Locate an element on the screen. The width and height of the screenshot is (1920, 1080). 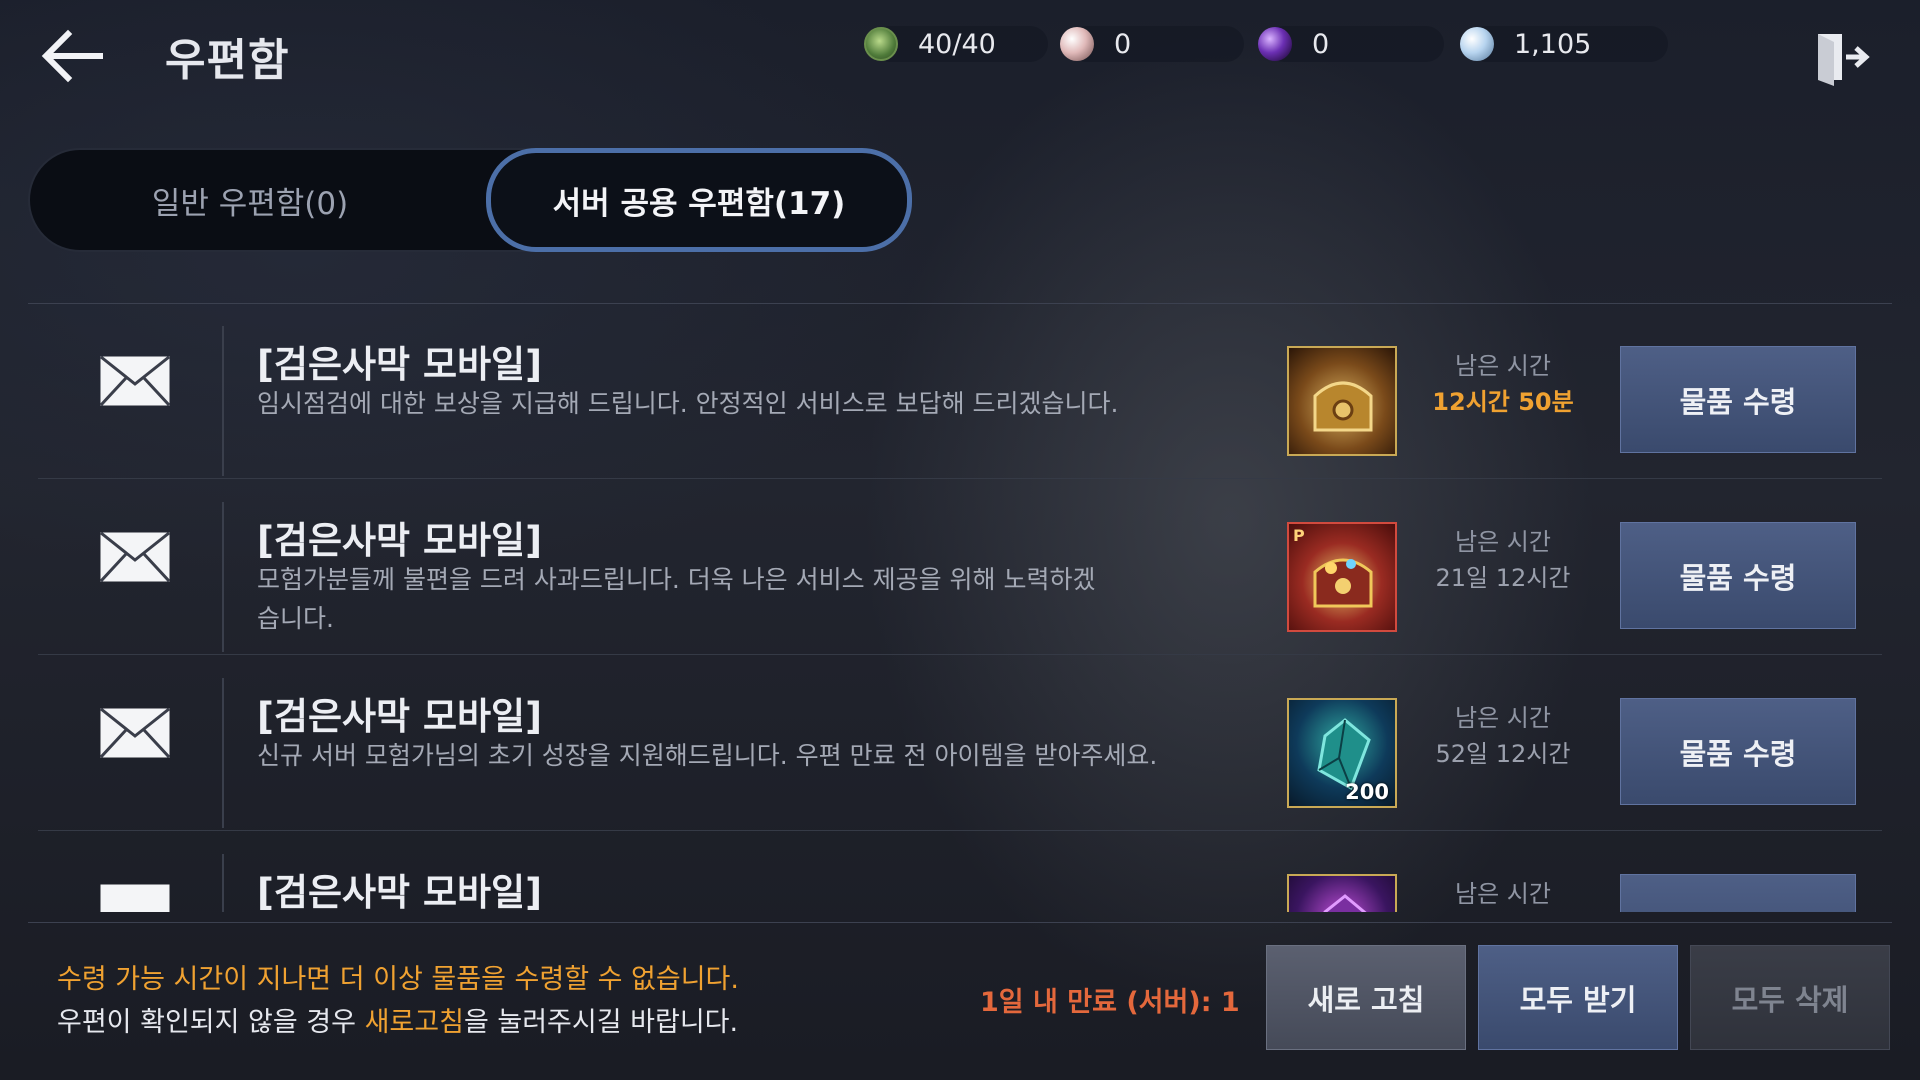
premium-treasure-chest-icon: P is located at coordinates (1342, 577).